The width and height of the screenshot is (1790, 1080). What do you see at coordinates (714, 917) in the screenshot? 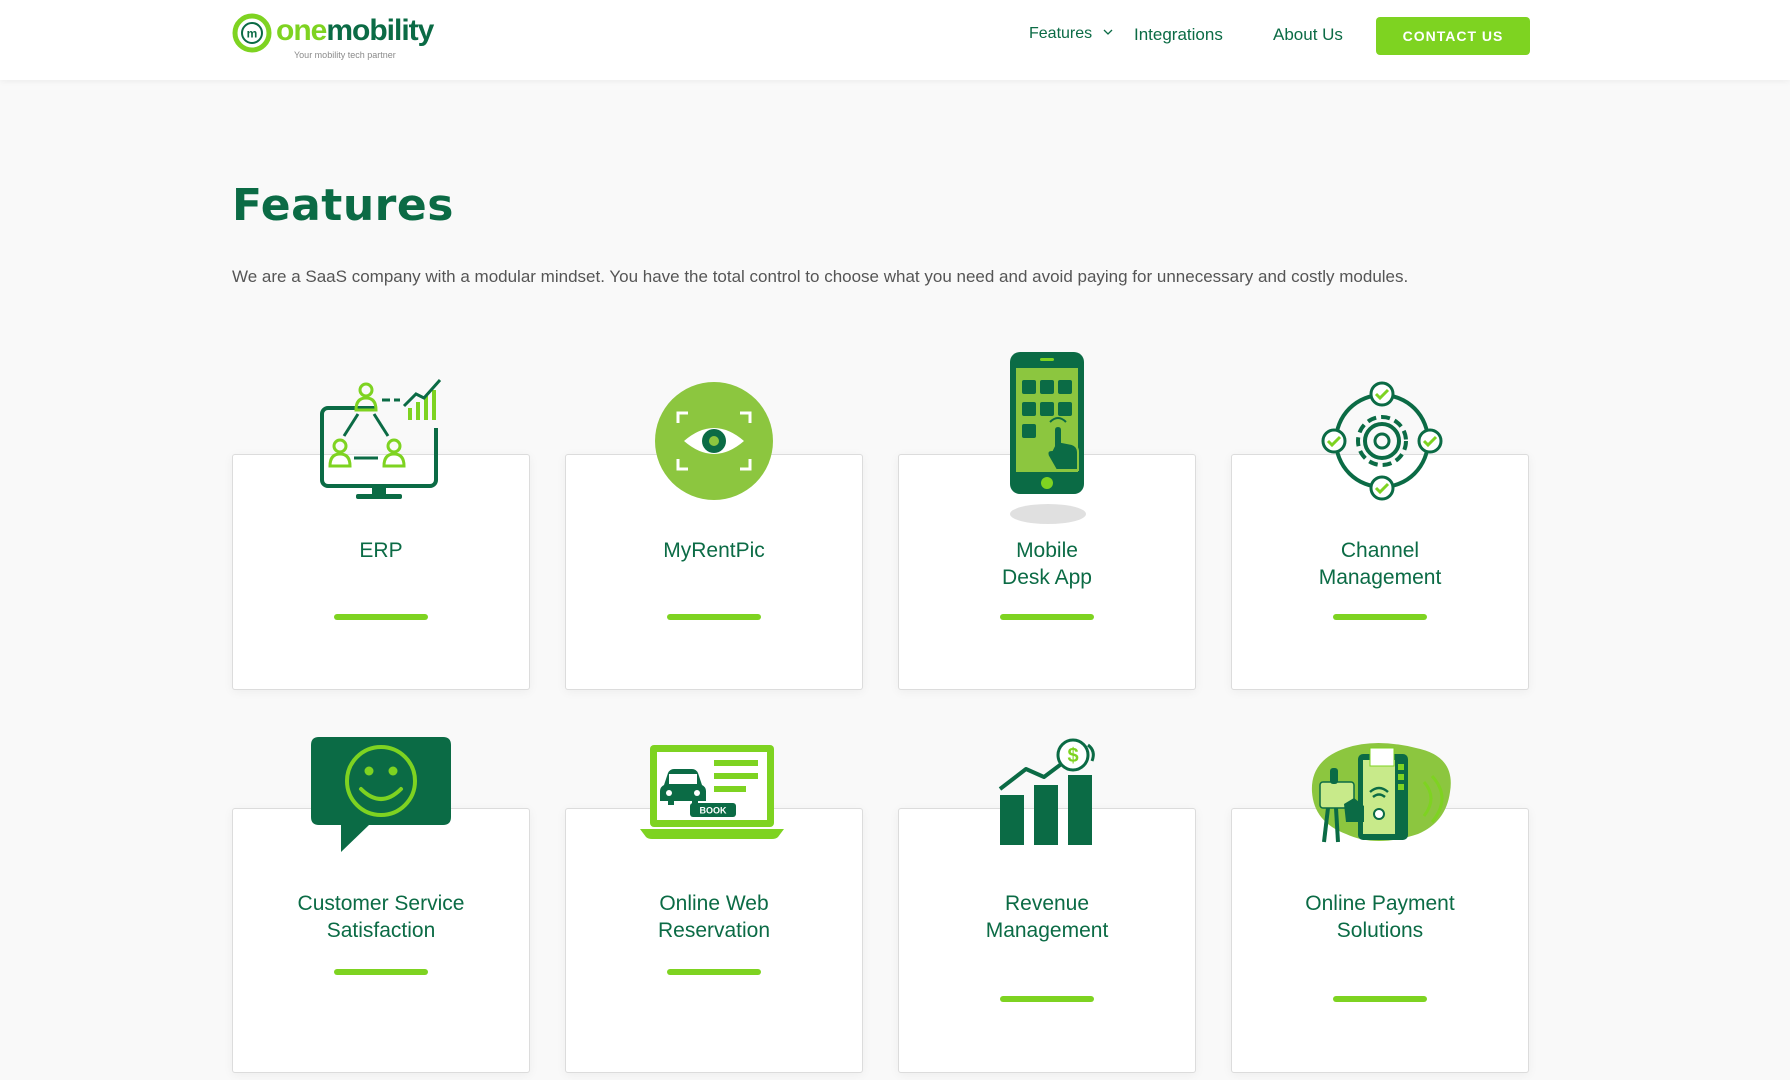
I see `feature-title: Online Web Reservation` at bounding box center [714, 917].